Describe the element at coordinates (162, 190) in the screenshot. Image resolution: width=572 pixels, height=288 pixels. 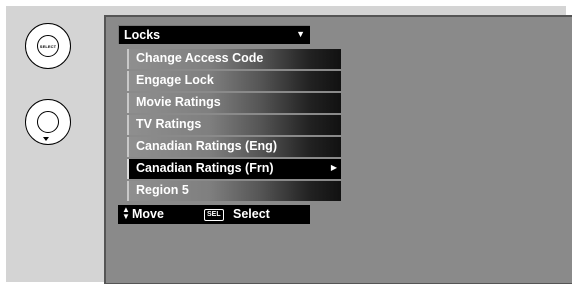
I see `menu-item-label: Region 5` at that location.